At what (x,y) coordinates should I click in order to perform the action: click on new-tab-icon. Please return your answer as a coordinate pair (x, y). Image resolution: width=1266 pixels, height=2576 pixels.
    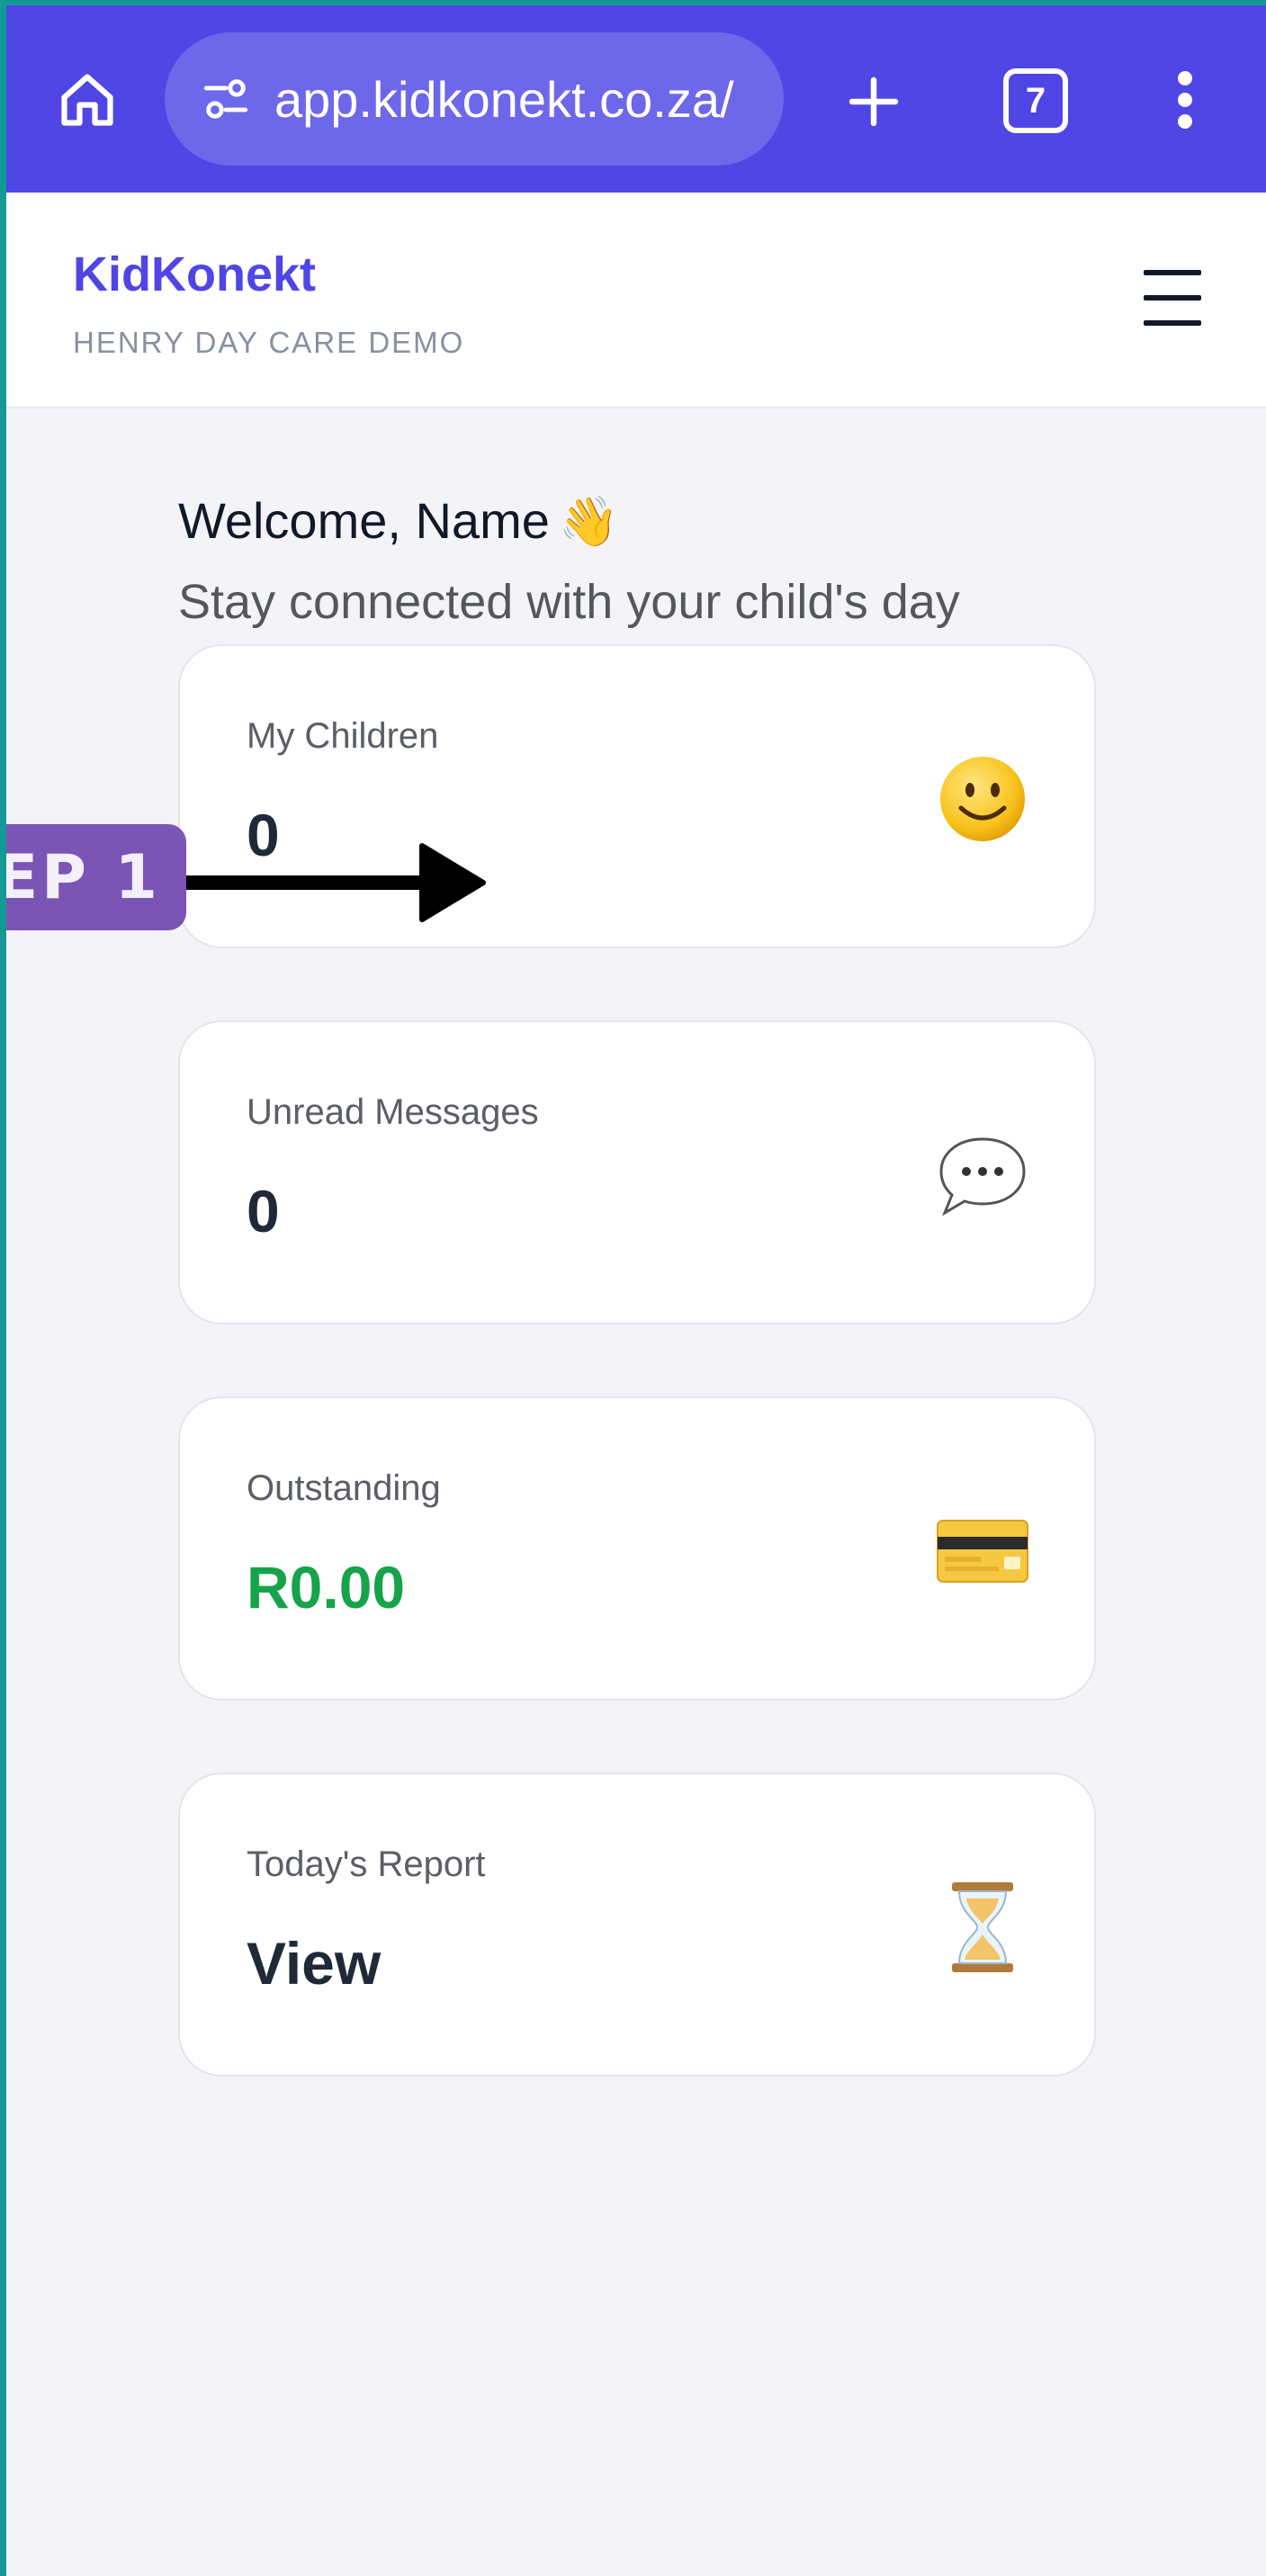
    Looking at the image, I should click on (874, 102).